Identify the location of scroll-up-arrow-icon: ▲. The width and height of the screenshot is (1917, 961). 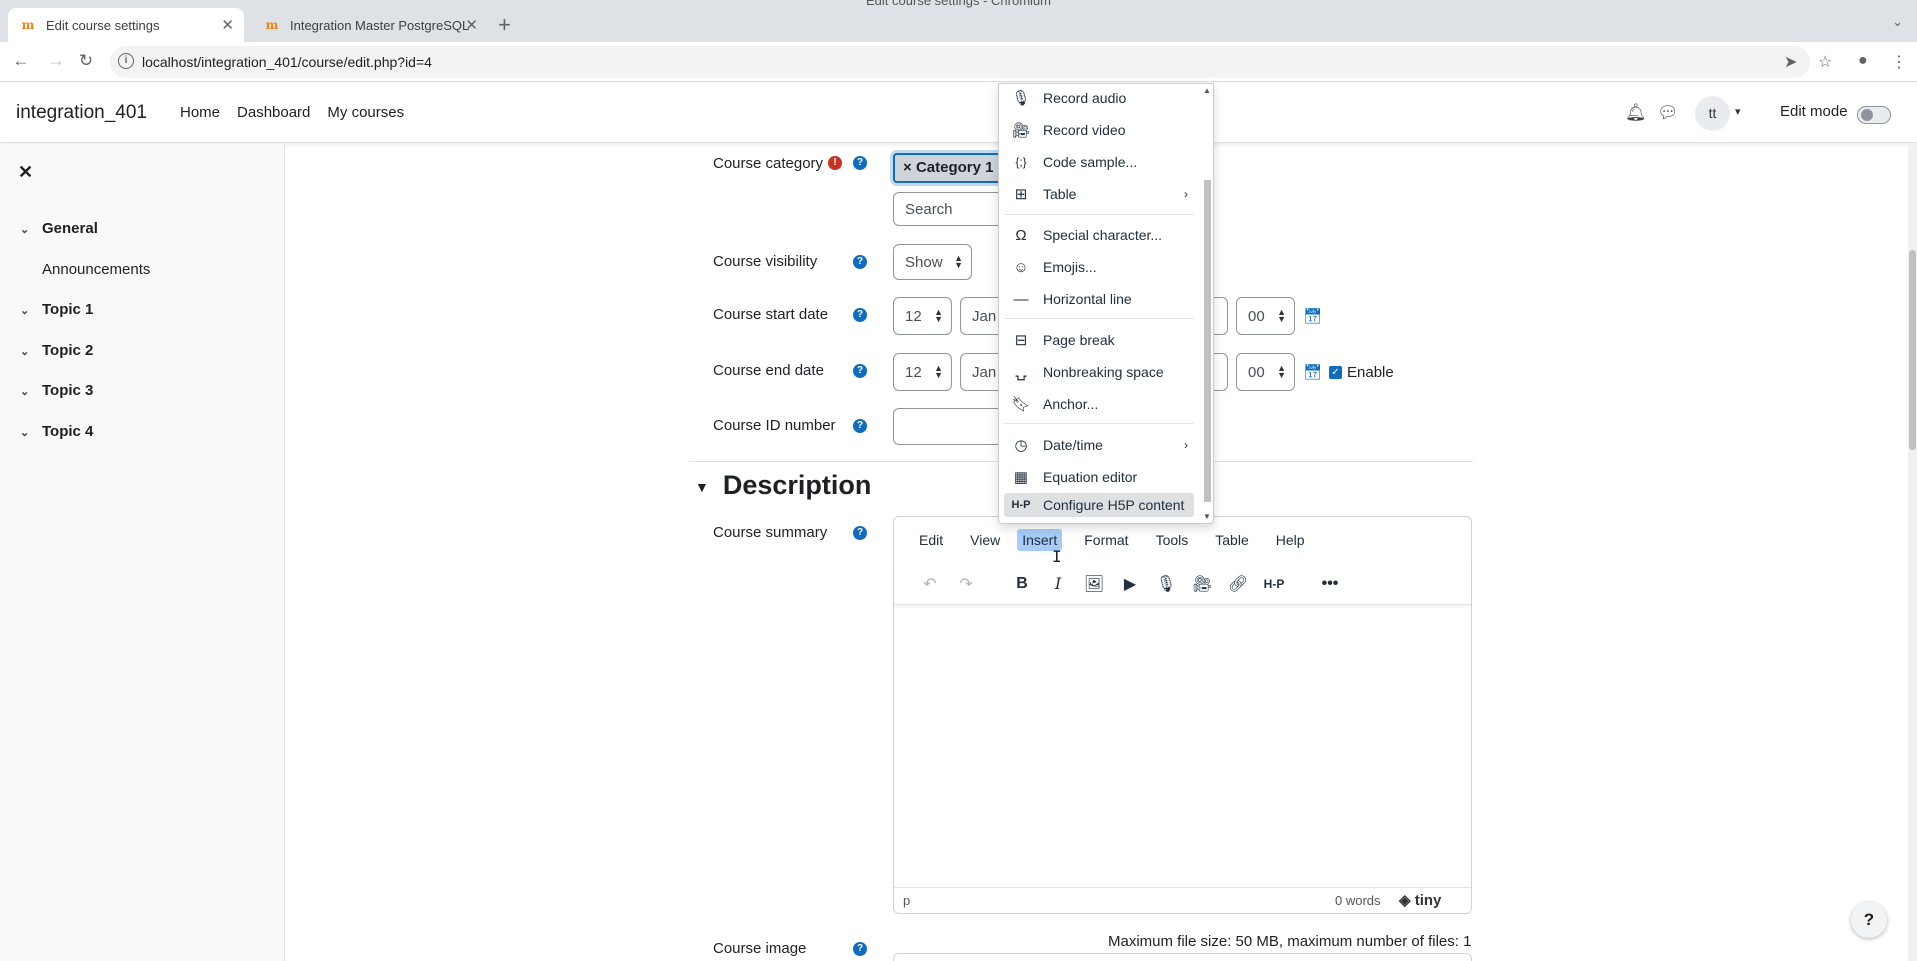
(1207, 90).